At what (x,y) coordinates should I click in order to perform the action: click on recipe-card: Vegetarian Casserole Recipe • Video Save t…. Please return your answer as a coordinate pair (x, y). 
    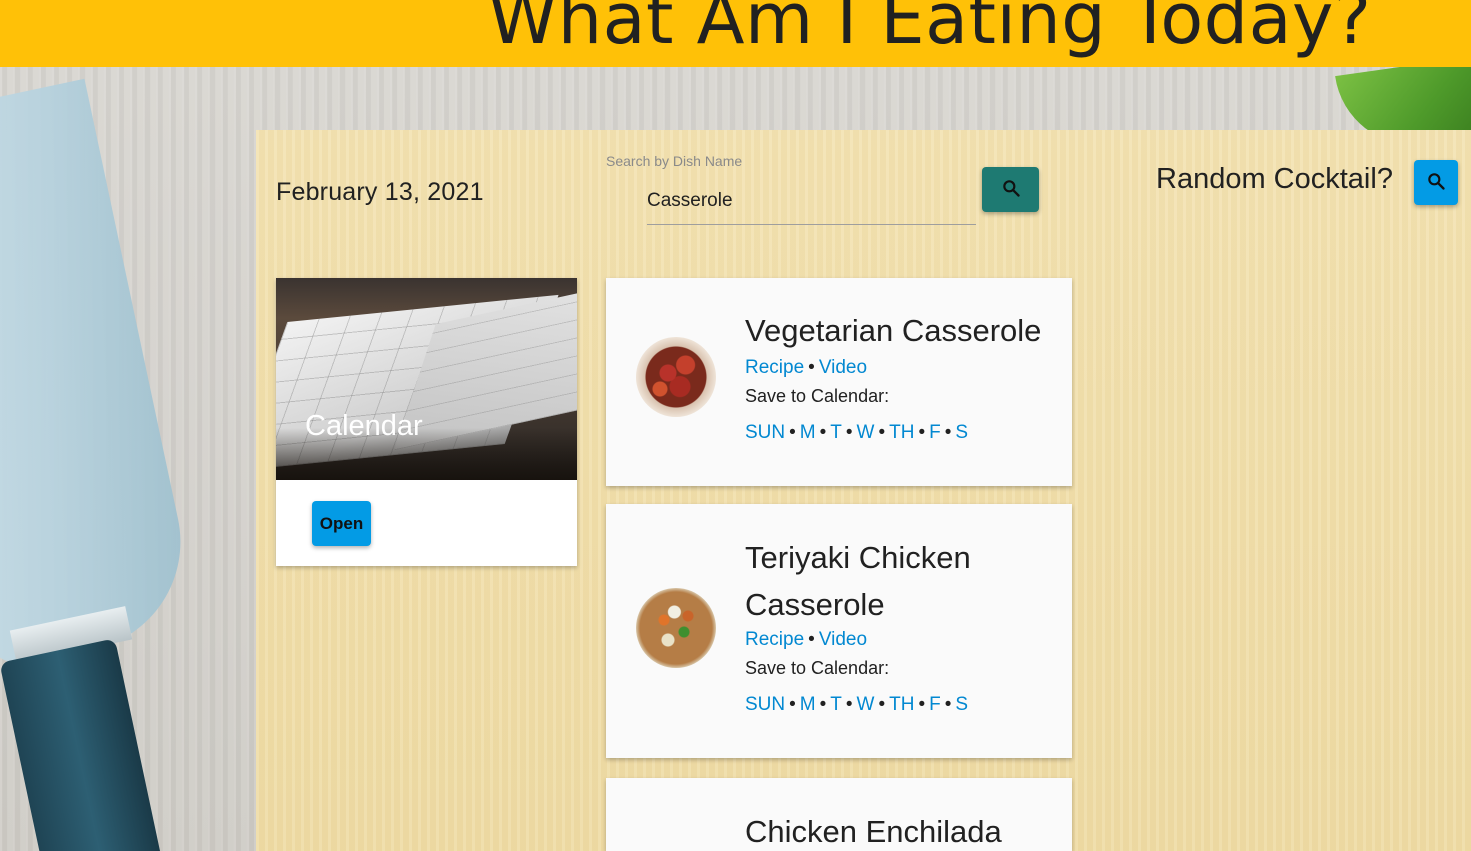
    Looking at the image, I should click on (839, 382).